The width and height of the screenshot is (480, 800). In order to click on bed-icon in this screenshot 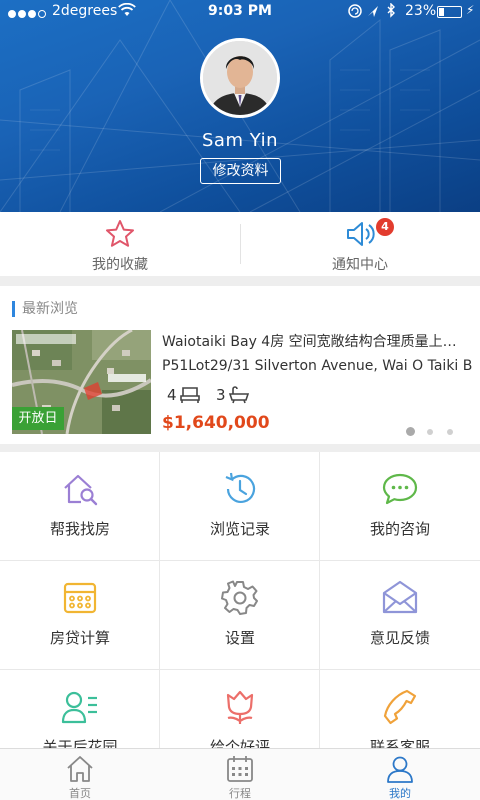, I will do `click(190, 395)`.